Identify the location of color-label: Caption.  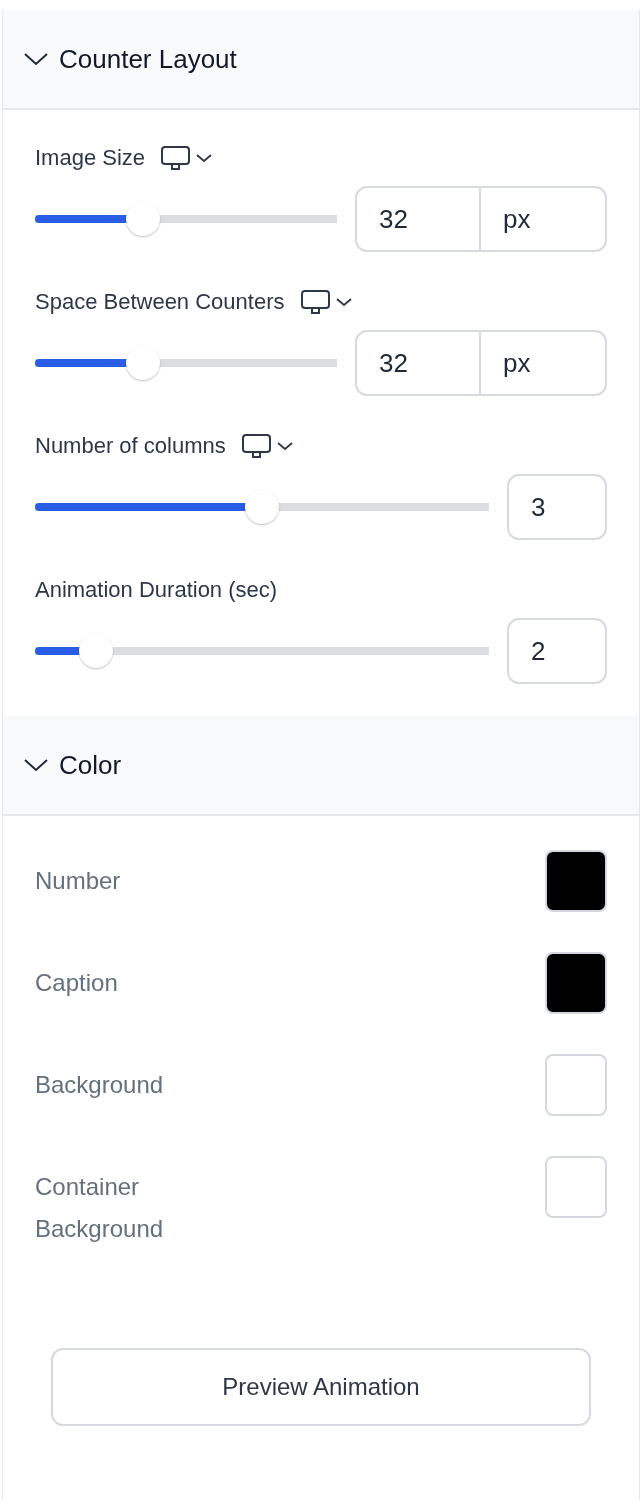
(76, 983).